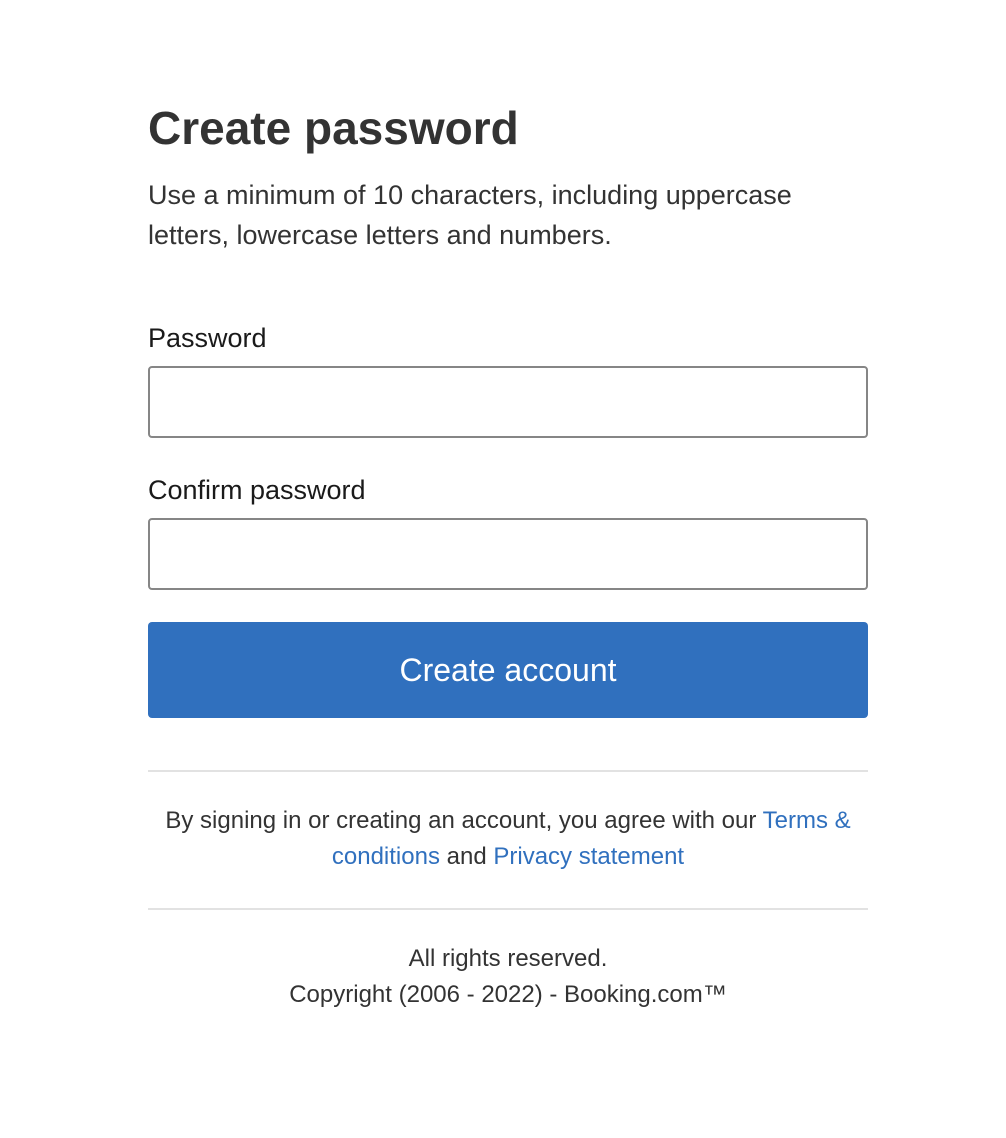 The height and width of the screenshot is (1138, 1006). What do you see at coordinates (508, 670) in the screenshot?
I see `create-account-button: Create account` at bounding box center [508, 670].